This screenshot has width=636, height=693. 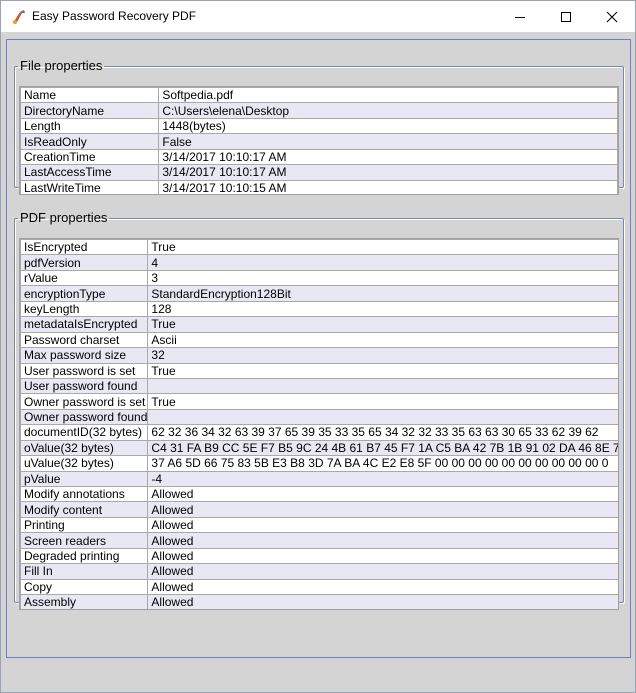 I want to click on table-row: keyLength 128, so click(x=319, y=309).